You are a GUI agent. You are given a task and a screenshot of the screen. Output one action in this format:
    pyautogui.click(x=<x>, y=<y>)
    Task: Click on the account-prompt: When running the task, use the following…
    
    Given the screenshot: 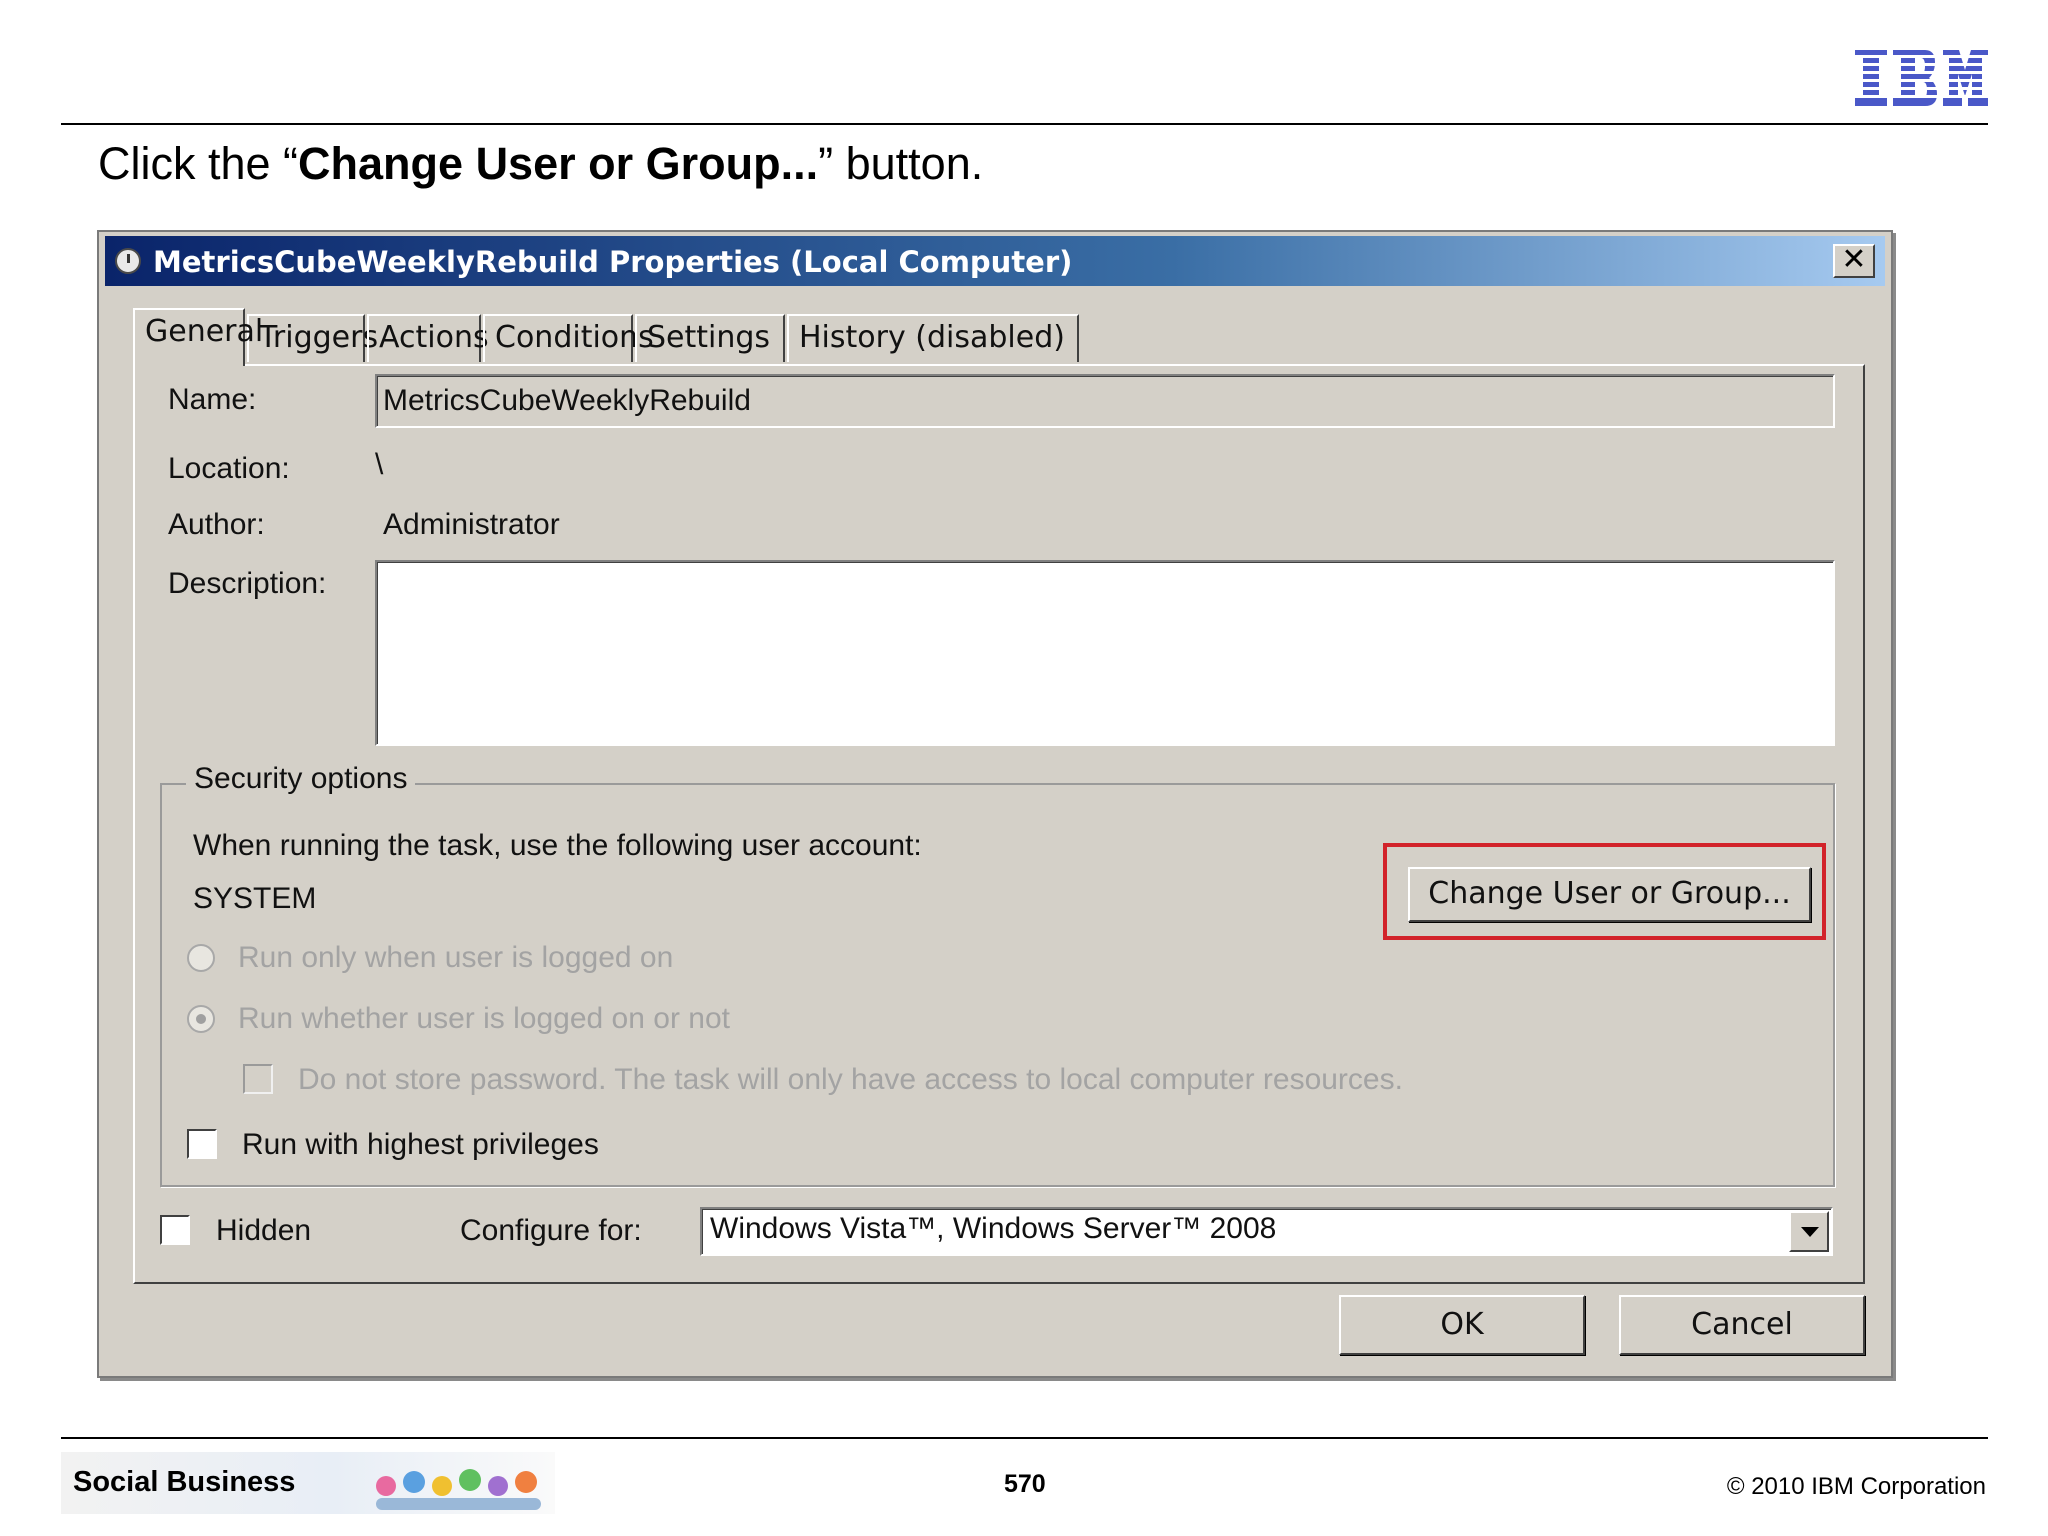 What is the action you would take?
    pyautogui.click(x=557, y=845)
    